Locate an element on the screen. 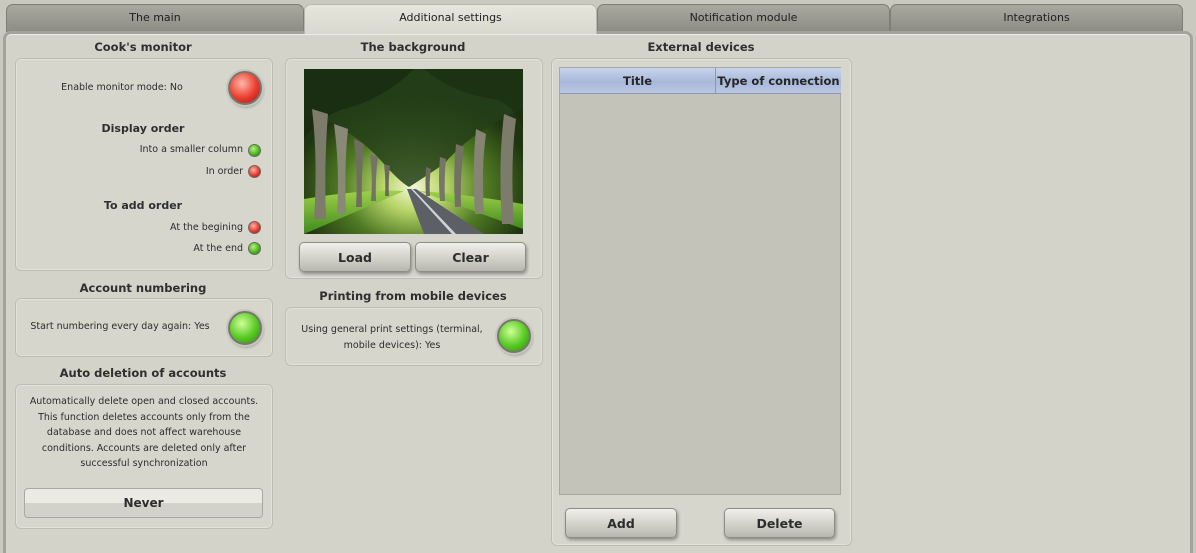  tab-the-main: The main is located at coordinates (155, 18).